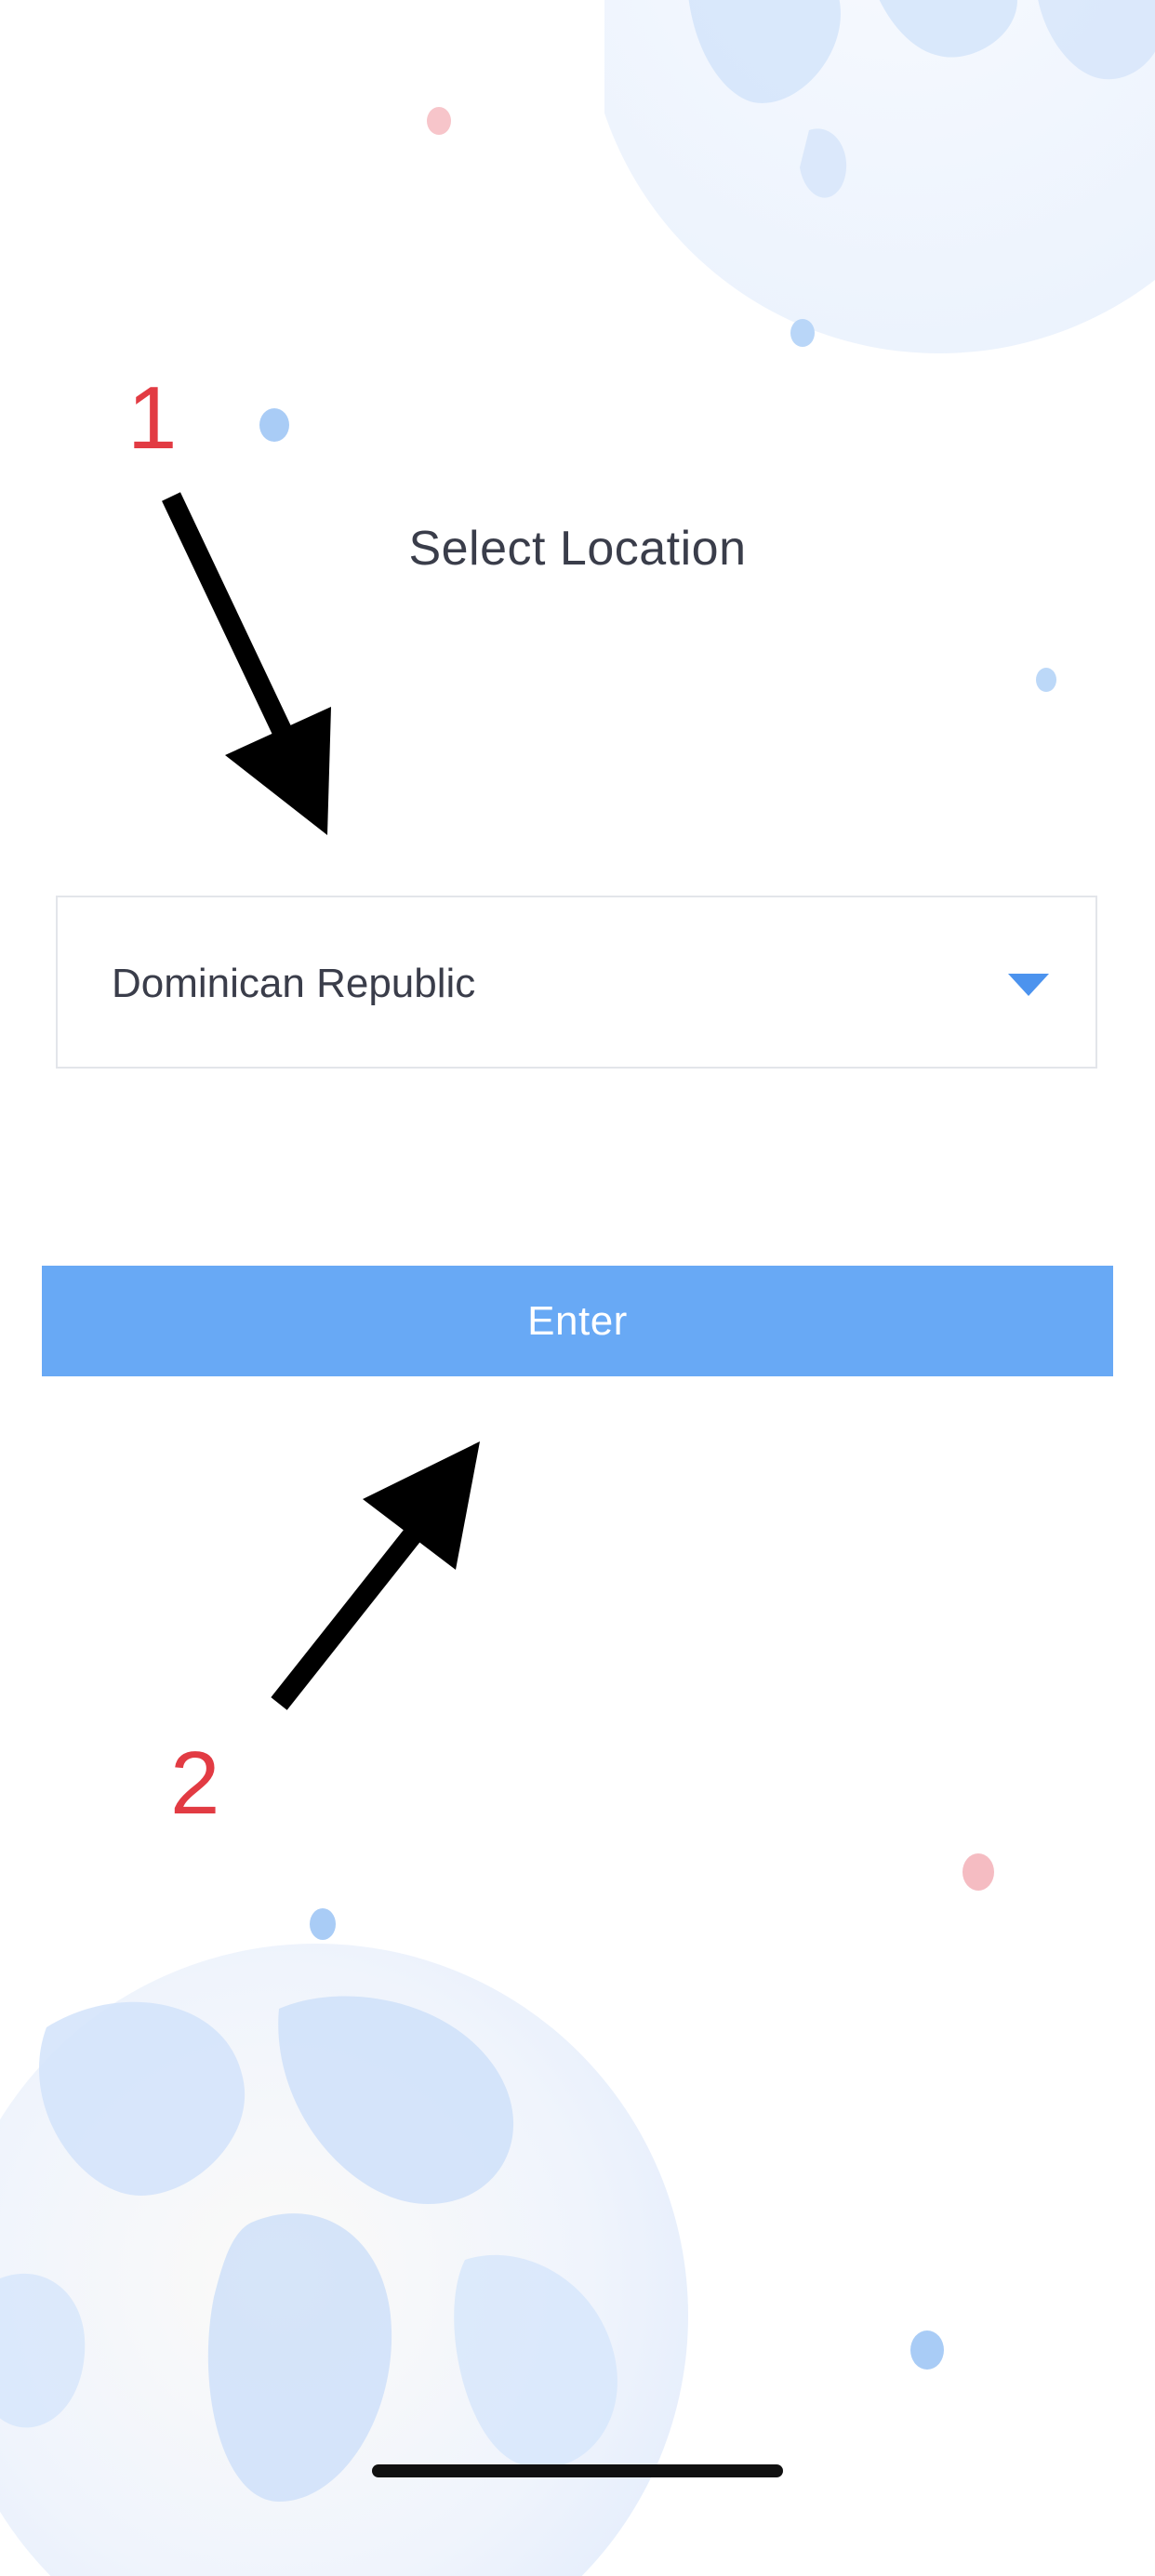 Image resolution: width=1155 pixels, height=2576 pixels. What do you see at coordinates (577, 1321) in the screenshot?
I see `enter-button: Enter` at bounding box center [577, 1321].